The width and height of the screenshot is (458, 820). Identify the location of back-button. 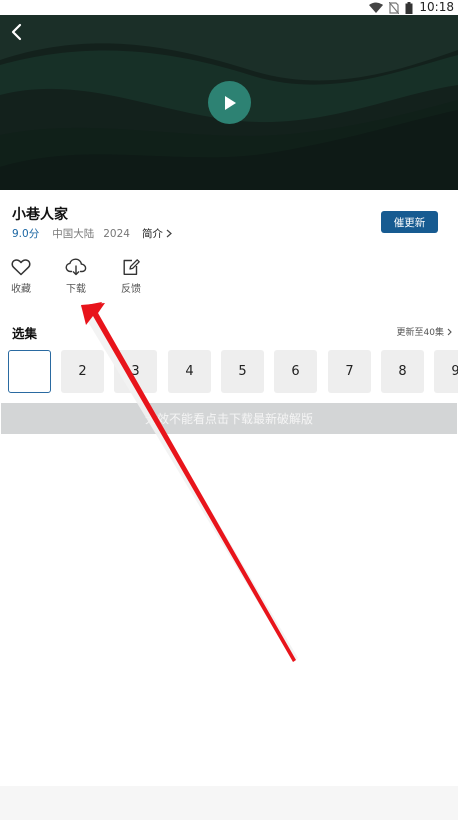
(17, 32).